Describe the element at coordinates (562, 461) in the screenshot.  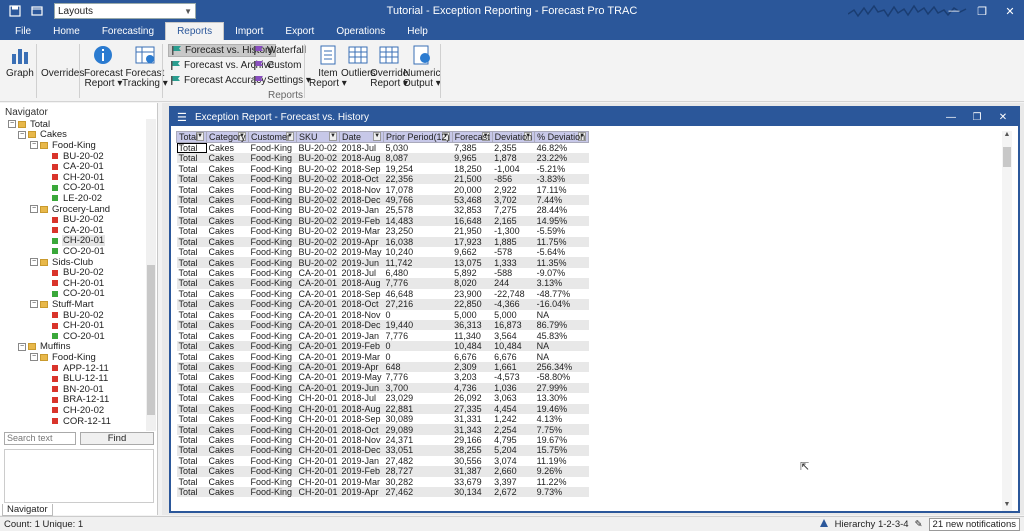
I see `table-cell: 11.19%` at that location.